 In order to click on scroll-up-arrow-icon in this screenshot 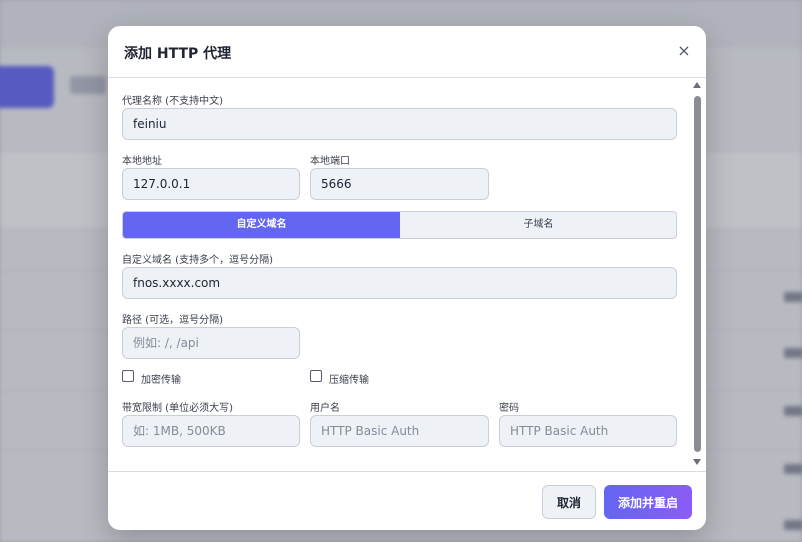, I will do `click(697, 85)`.